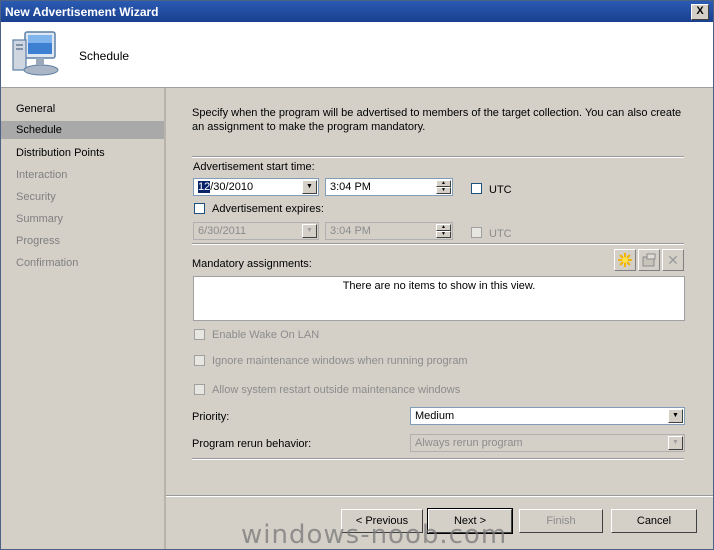 The image size is (714, 550). What do you see at coordinates (389, 187) in the screenshot?
I see `start-time-picker: 3:04 PM ▲ ▼` at bounding box center [389, 187].